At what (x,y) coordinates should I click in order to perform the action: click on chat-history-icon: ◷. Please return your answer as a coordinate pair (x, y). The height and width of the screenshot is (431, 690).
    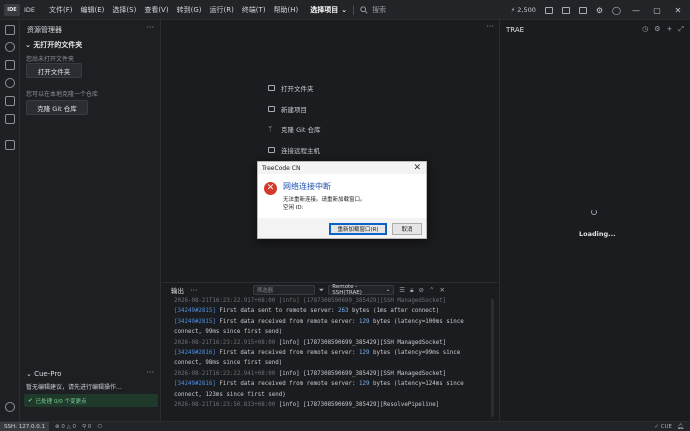
    Looking at the image, I should click on (645, 29).